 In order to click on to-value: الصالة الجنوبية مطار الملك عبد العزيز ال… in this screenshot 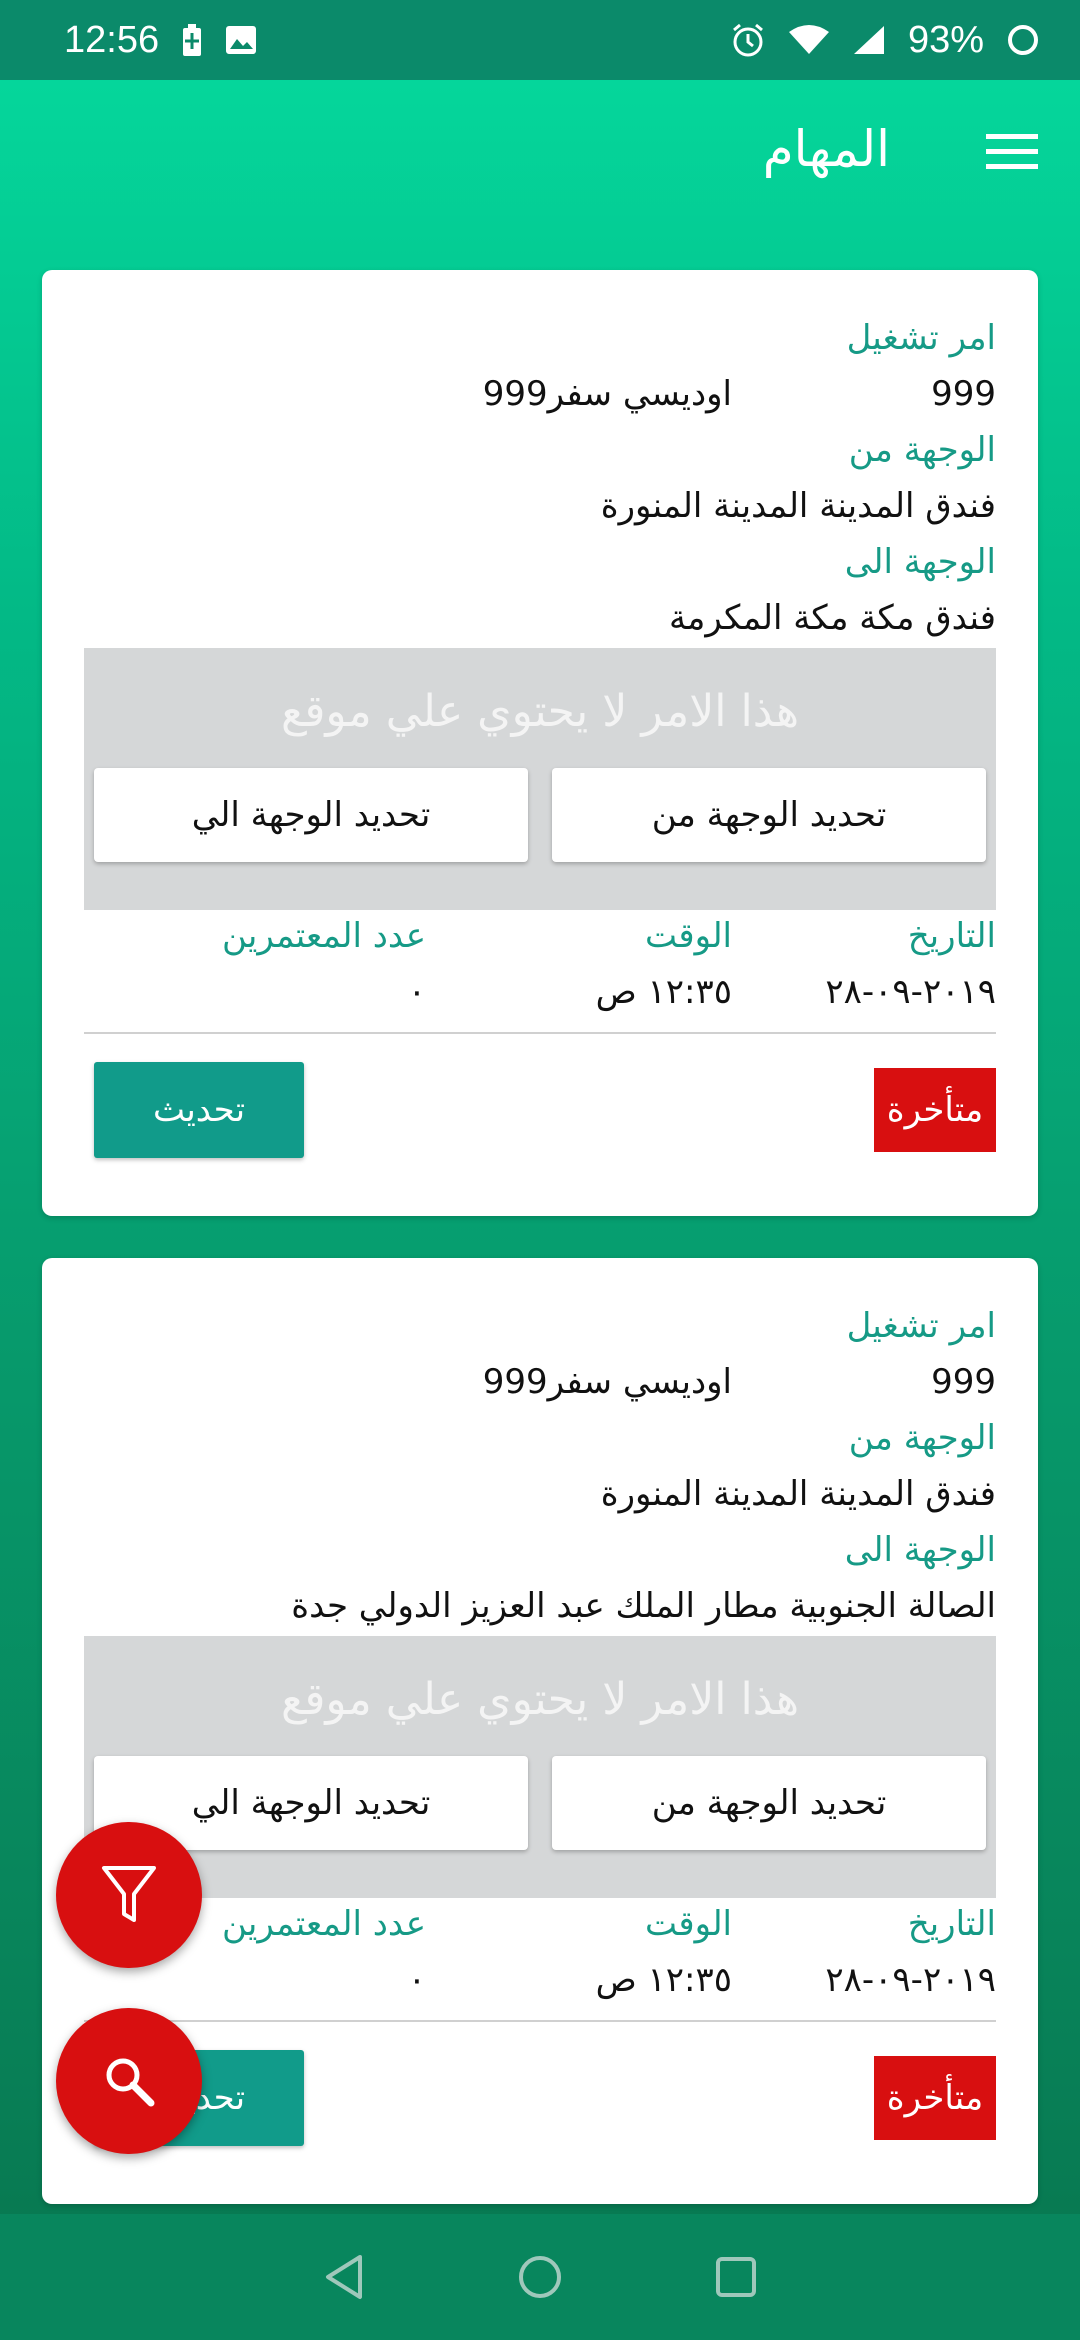, I will do `click(643, 1606)`.